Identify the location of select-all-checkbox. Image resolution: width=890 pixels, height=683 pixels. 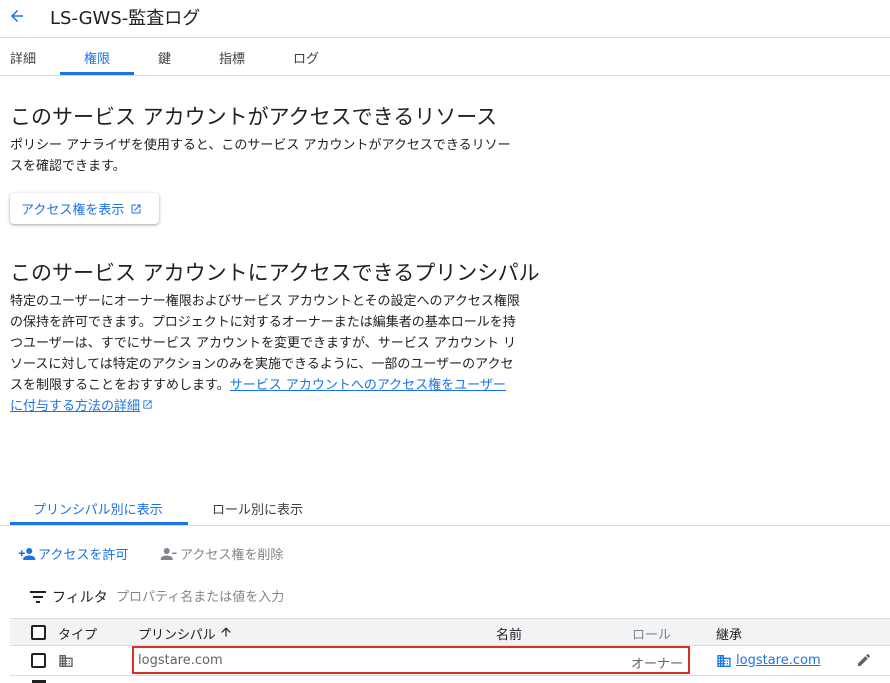
(38, 632).